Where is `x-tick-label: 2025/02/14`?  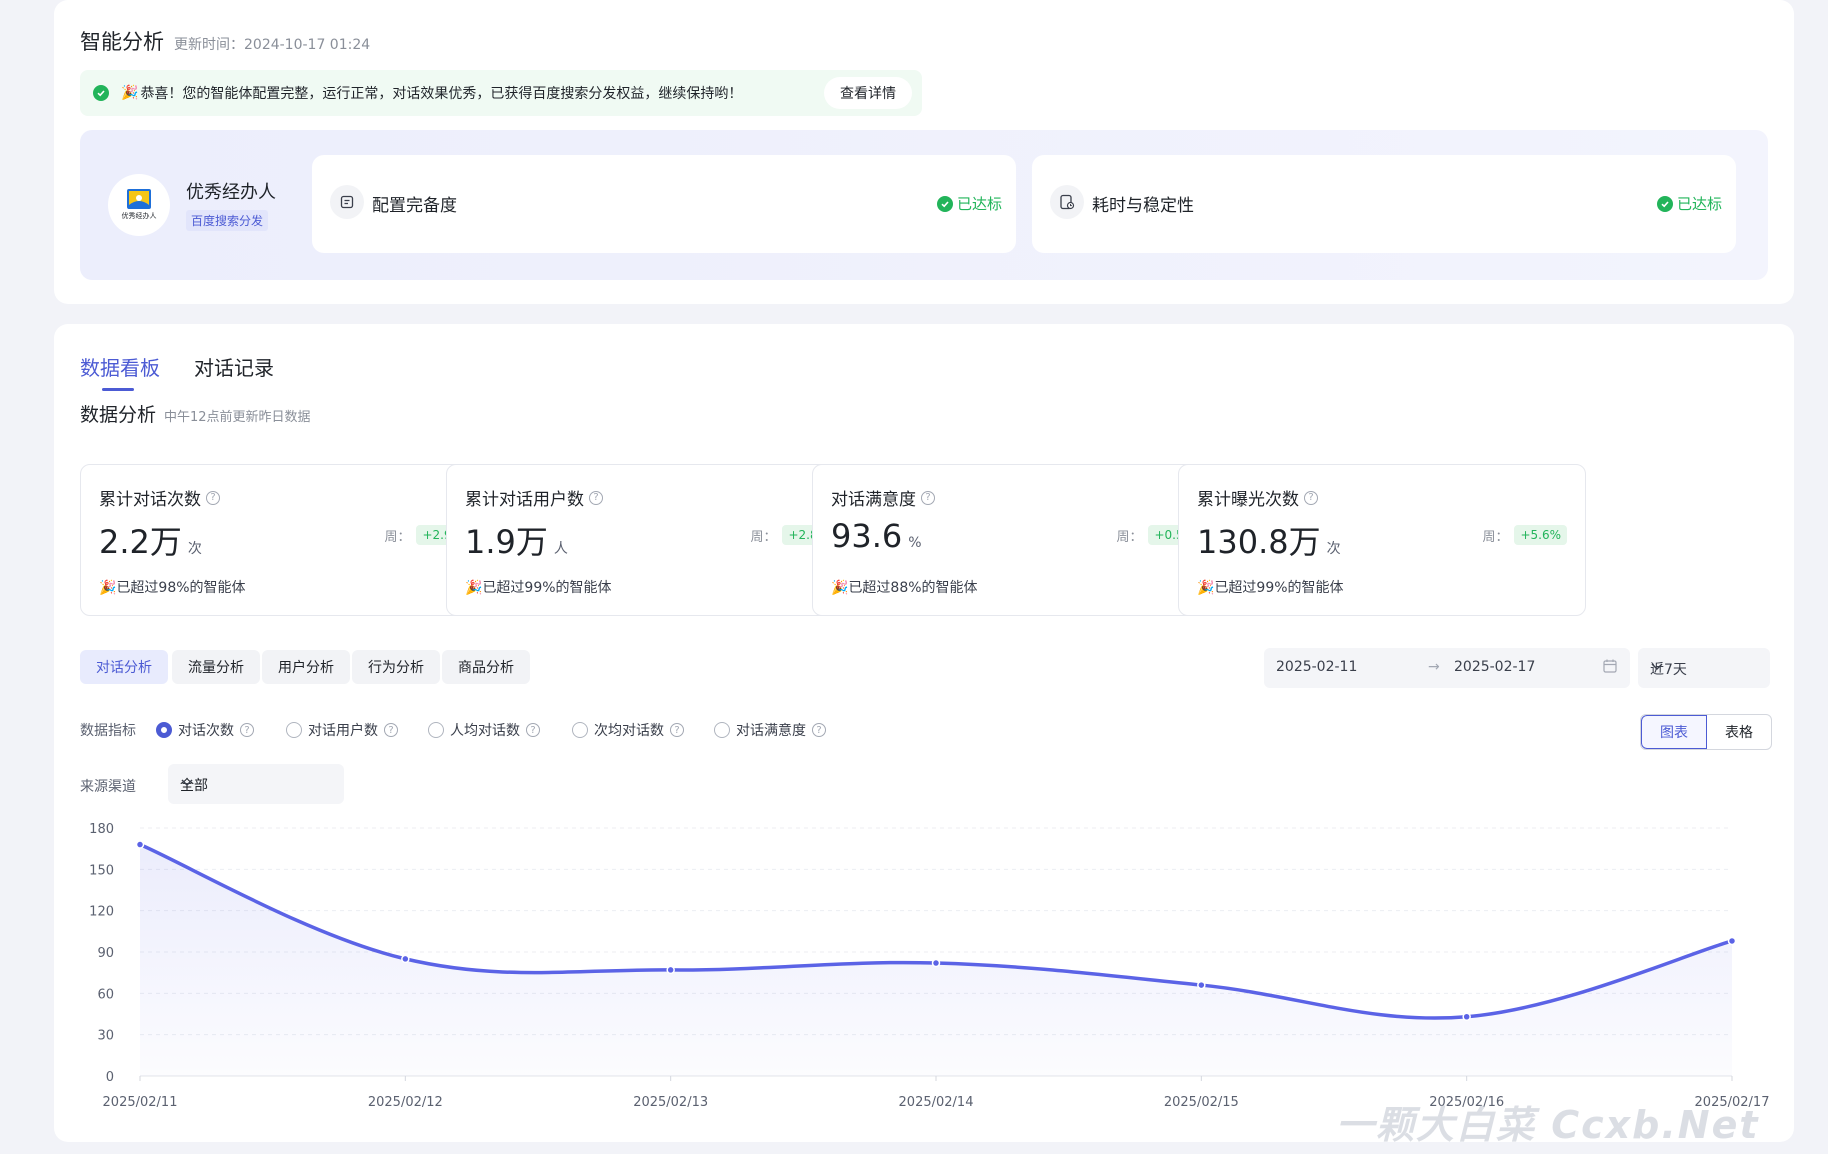
x-tick-label: 2025/02/14 is located at coordinates (936, 1102).